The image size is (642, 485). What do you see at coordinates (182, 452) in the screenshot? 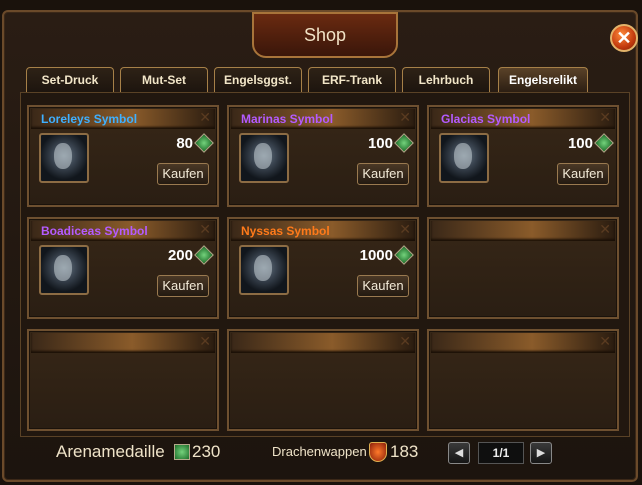
I see `arena-medal-icon` at bounding box center [182, 452].